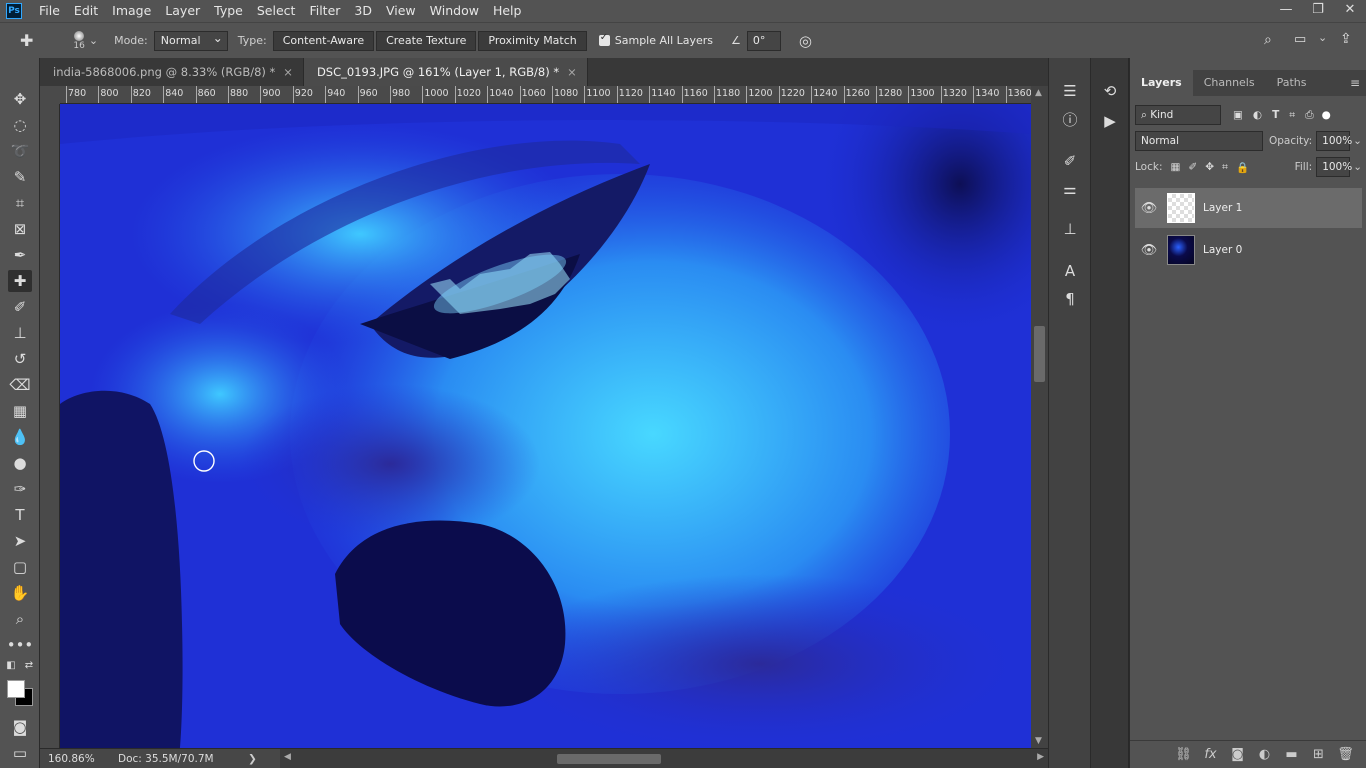  I want to click on blend-mode-select: Normal, so click(1199, 141).